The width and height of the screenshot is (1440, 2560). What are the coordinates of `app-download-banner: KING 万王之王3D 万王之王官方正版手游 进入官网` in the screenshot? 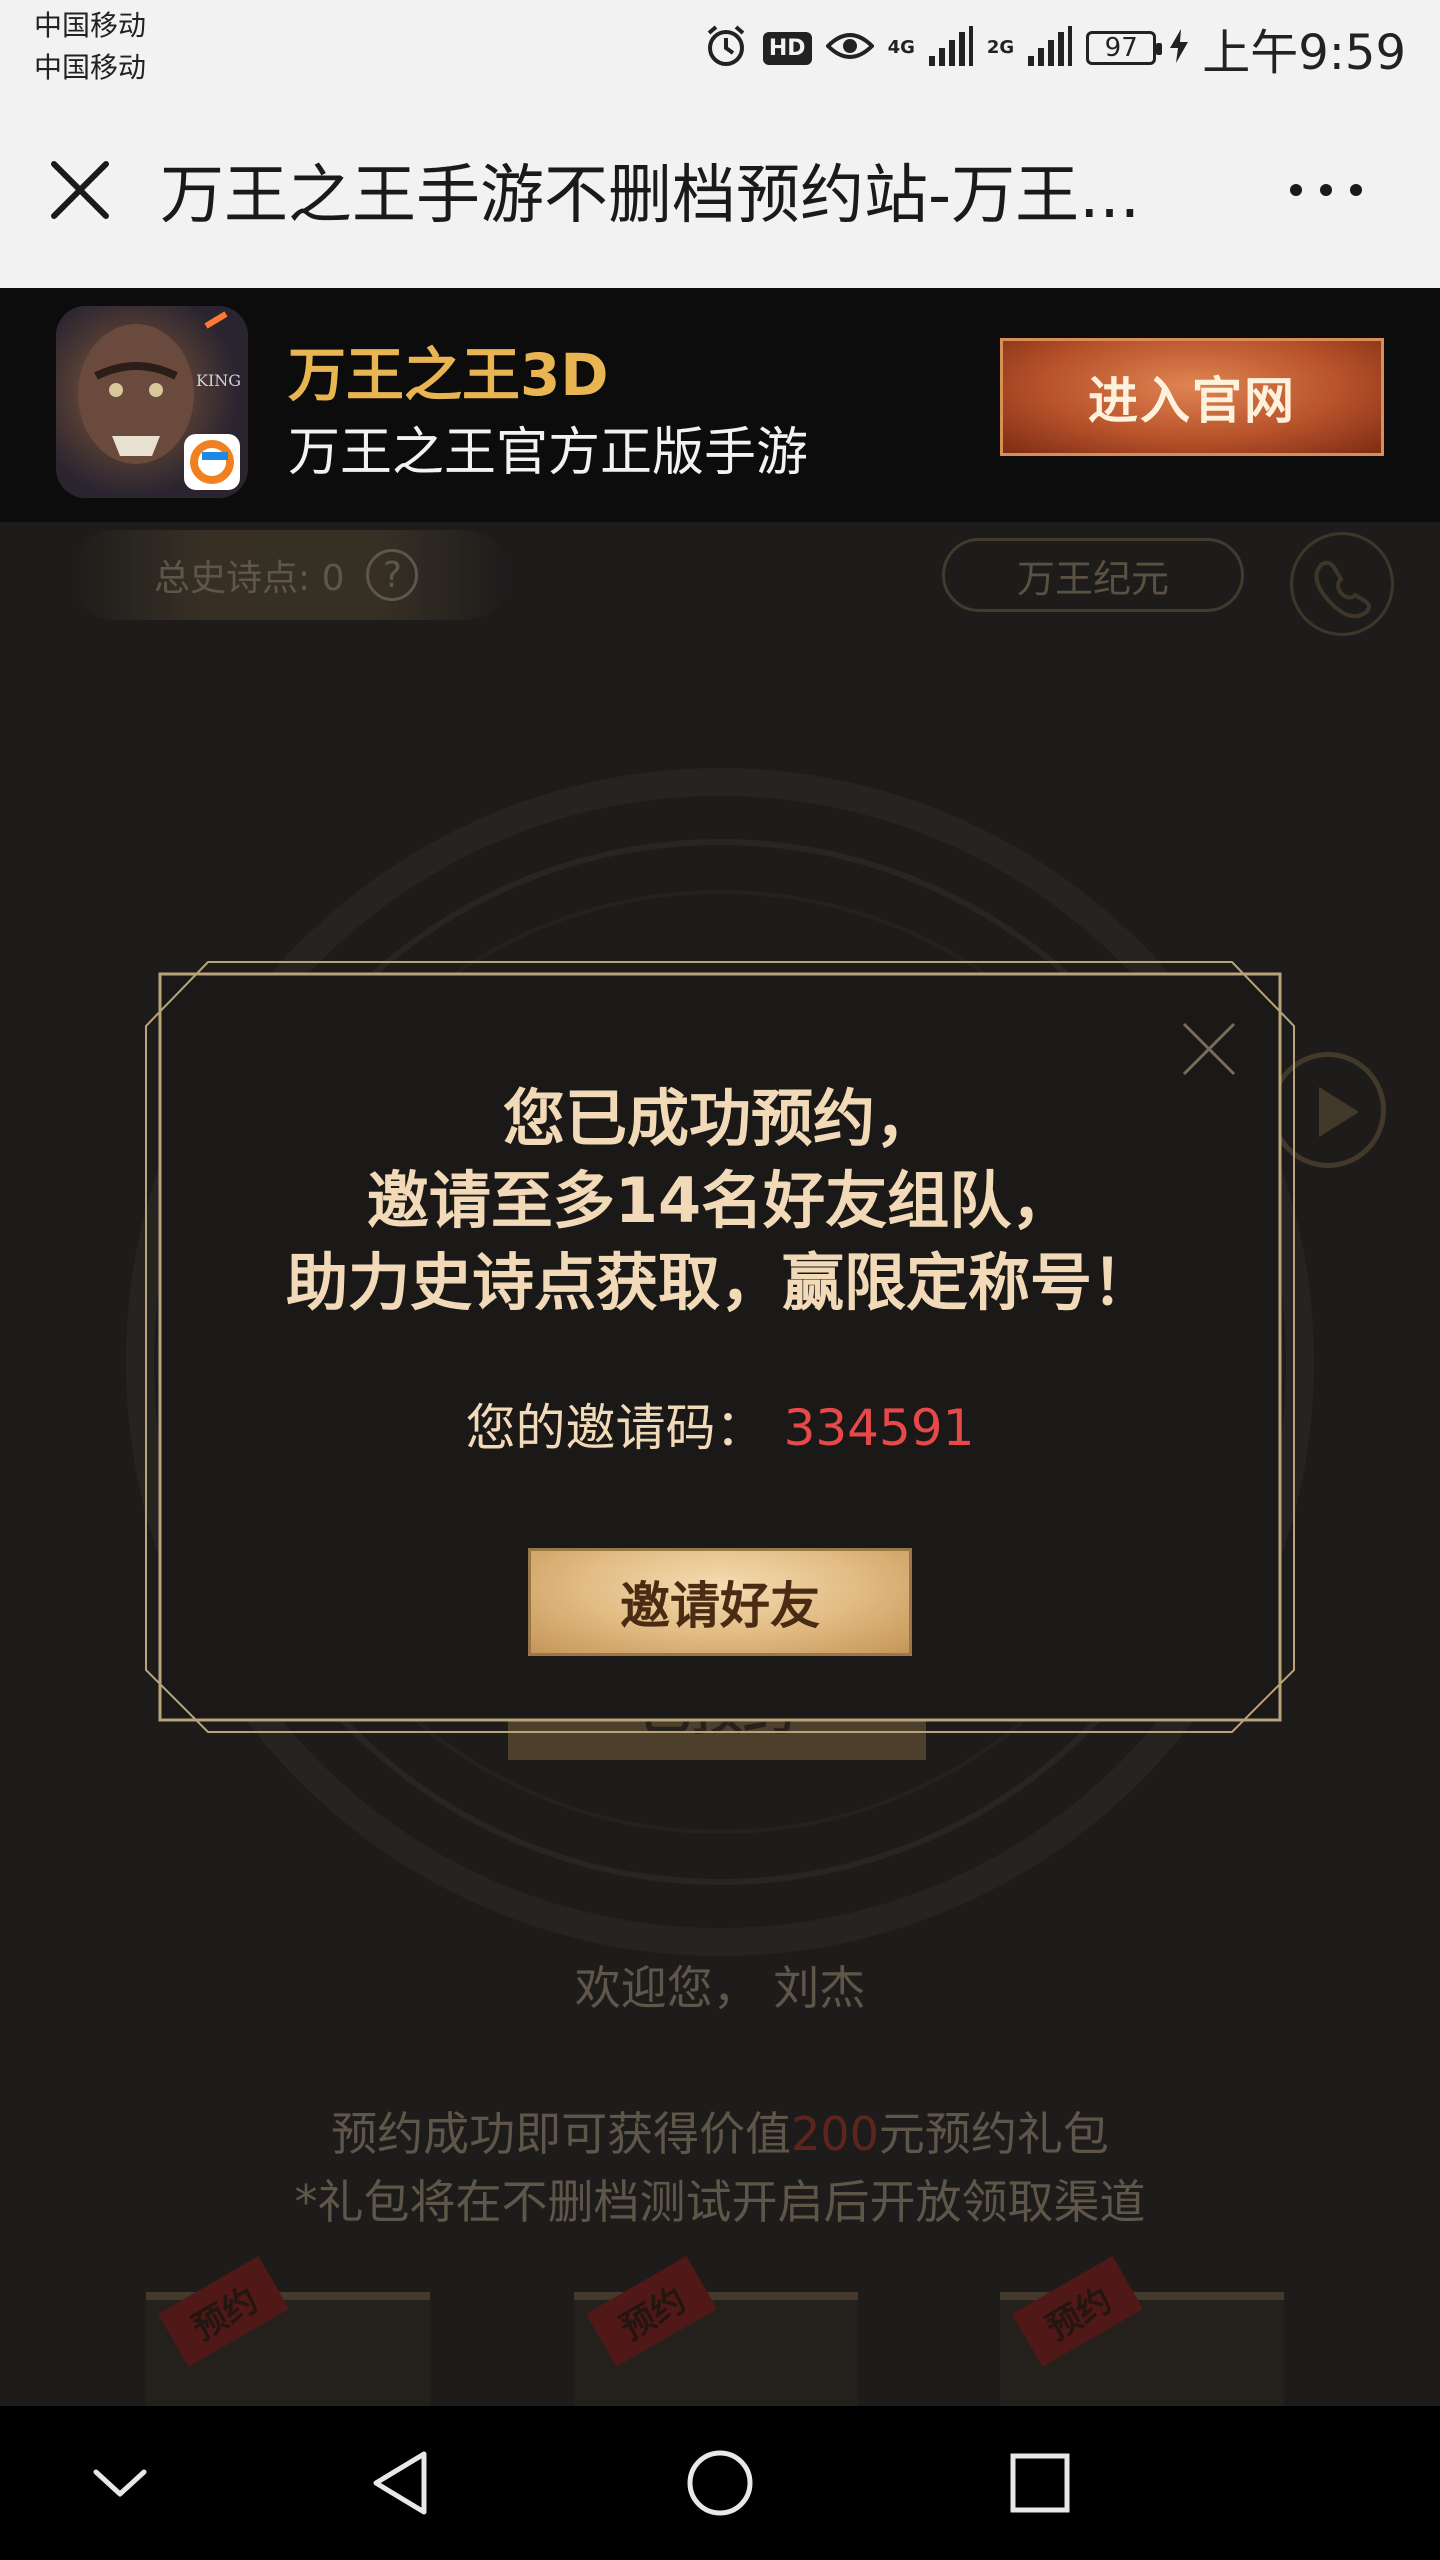 It's located at (720, 405).